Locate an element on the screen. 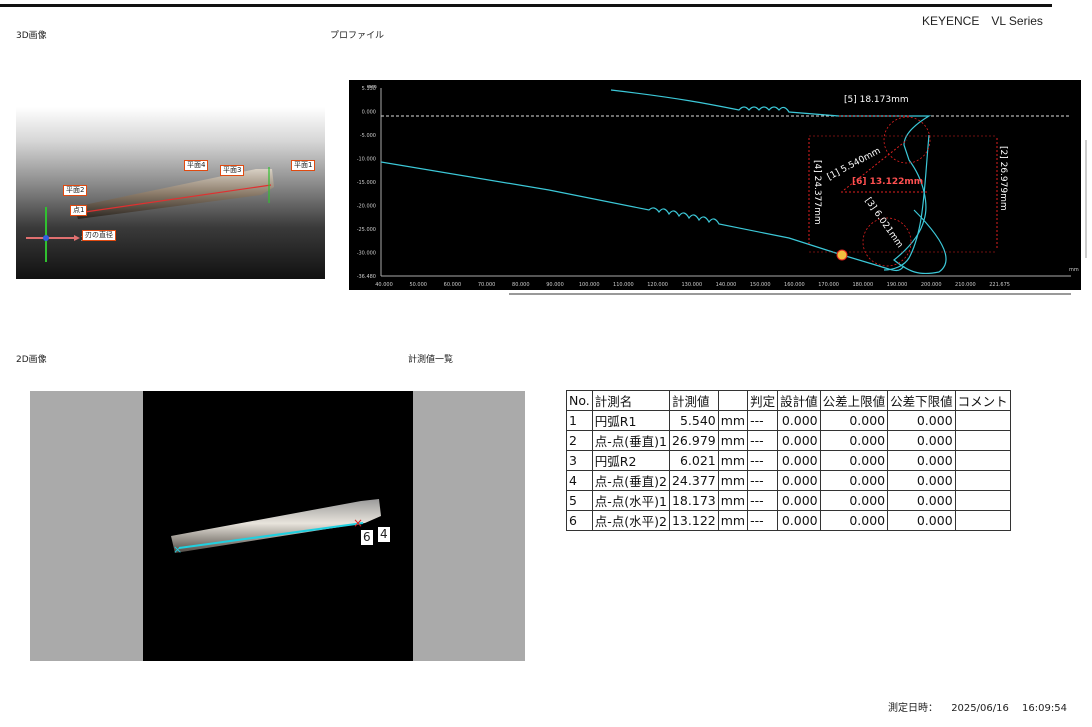  tag-plane3: 平面3 is located at coordinates (232, 170).